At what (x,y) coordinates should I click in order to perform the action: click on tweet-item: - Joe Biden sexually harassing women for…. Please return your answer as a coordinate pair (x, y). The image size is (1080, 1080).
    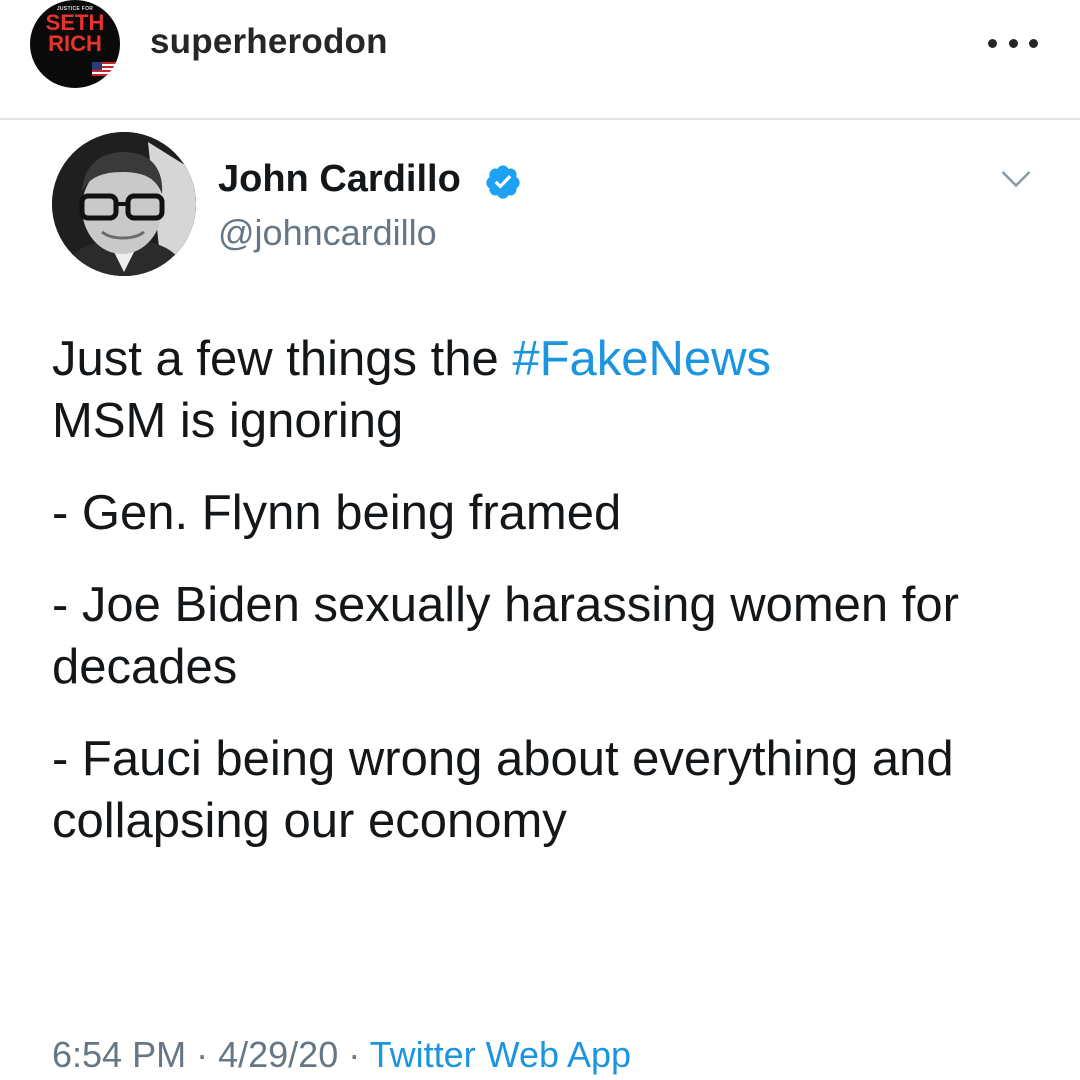
    Looking at the image, I should click on (505, 636).